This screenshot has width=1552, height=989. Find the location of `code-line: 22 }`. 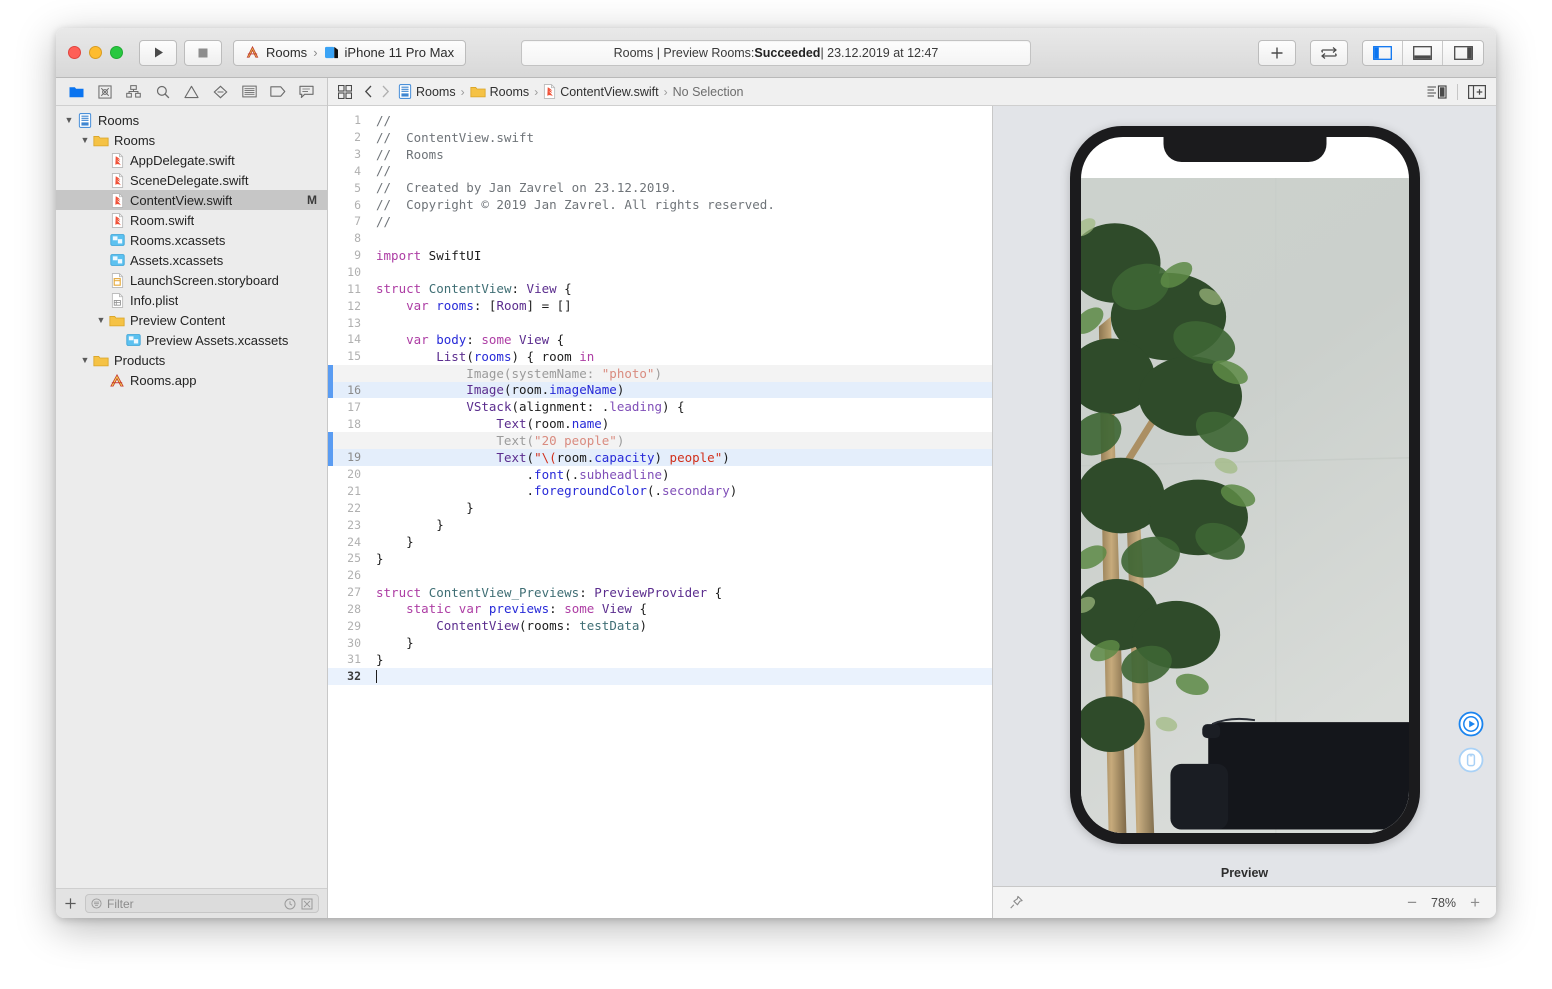

code-line: 22 } is located at coordinates (660, 507).